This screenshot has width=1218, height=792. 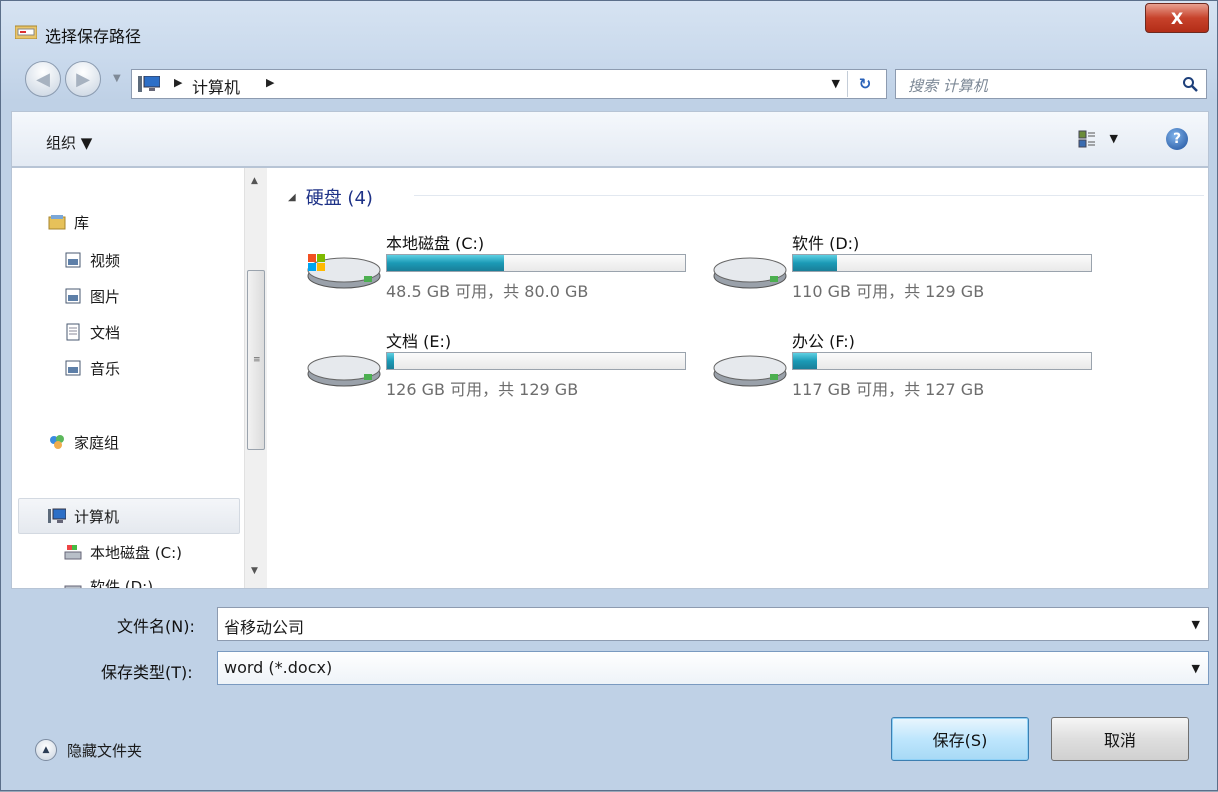 I want to click on nav-item-label: 本地磁盘 (C:), so click(x=136, y=552).